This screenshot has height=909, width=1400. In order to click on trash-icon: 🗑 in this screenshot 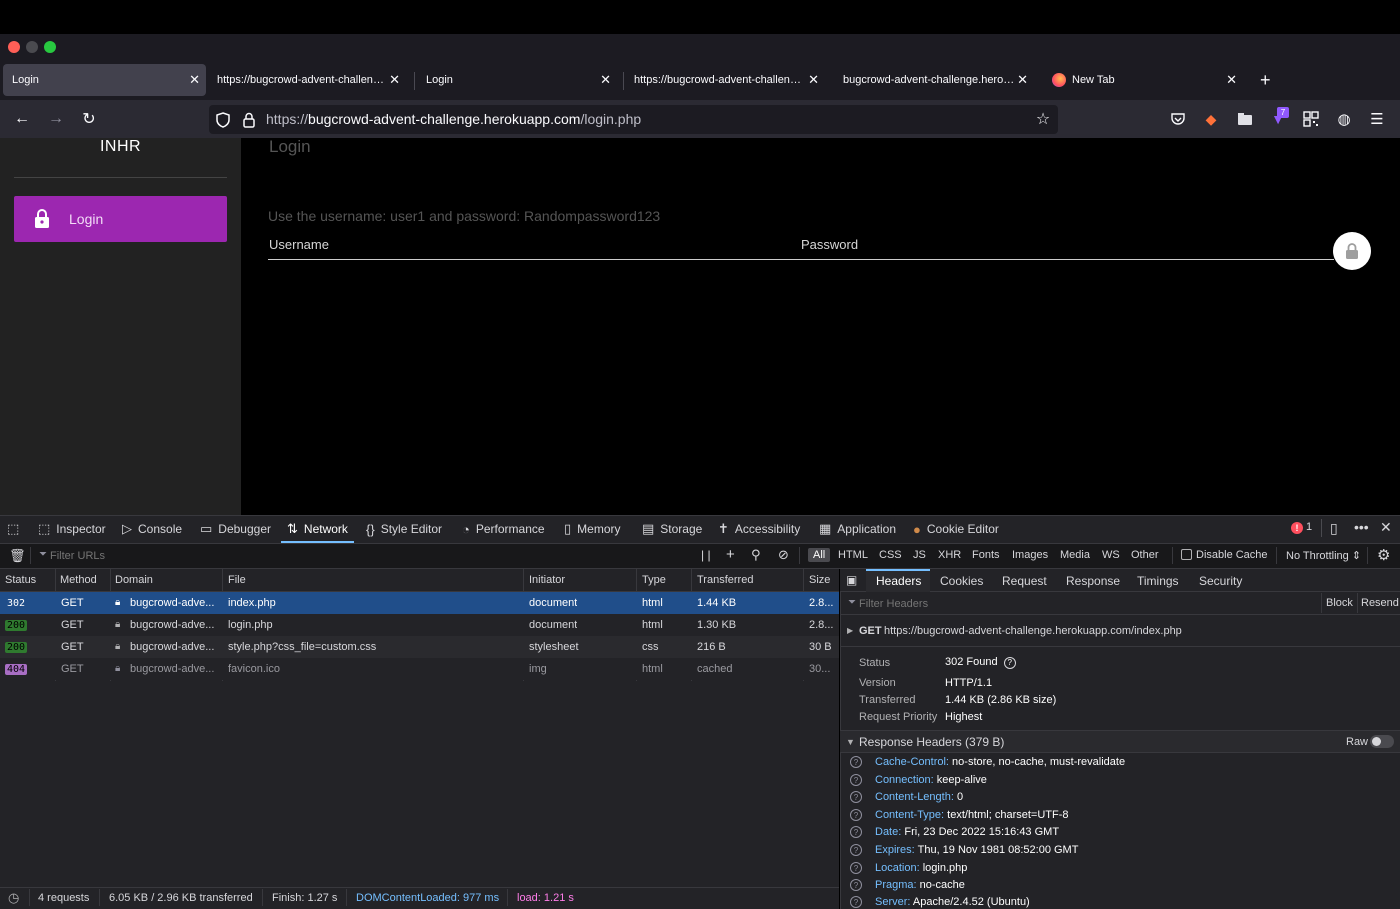, I will do `click(17, 556)`.